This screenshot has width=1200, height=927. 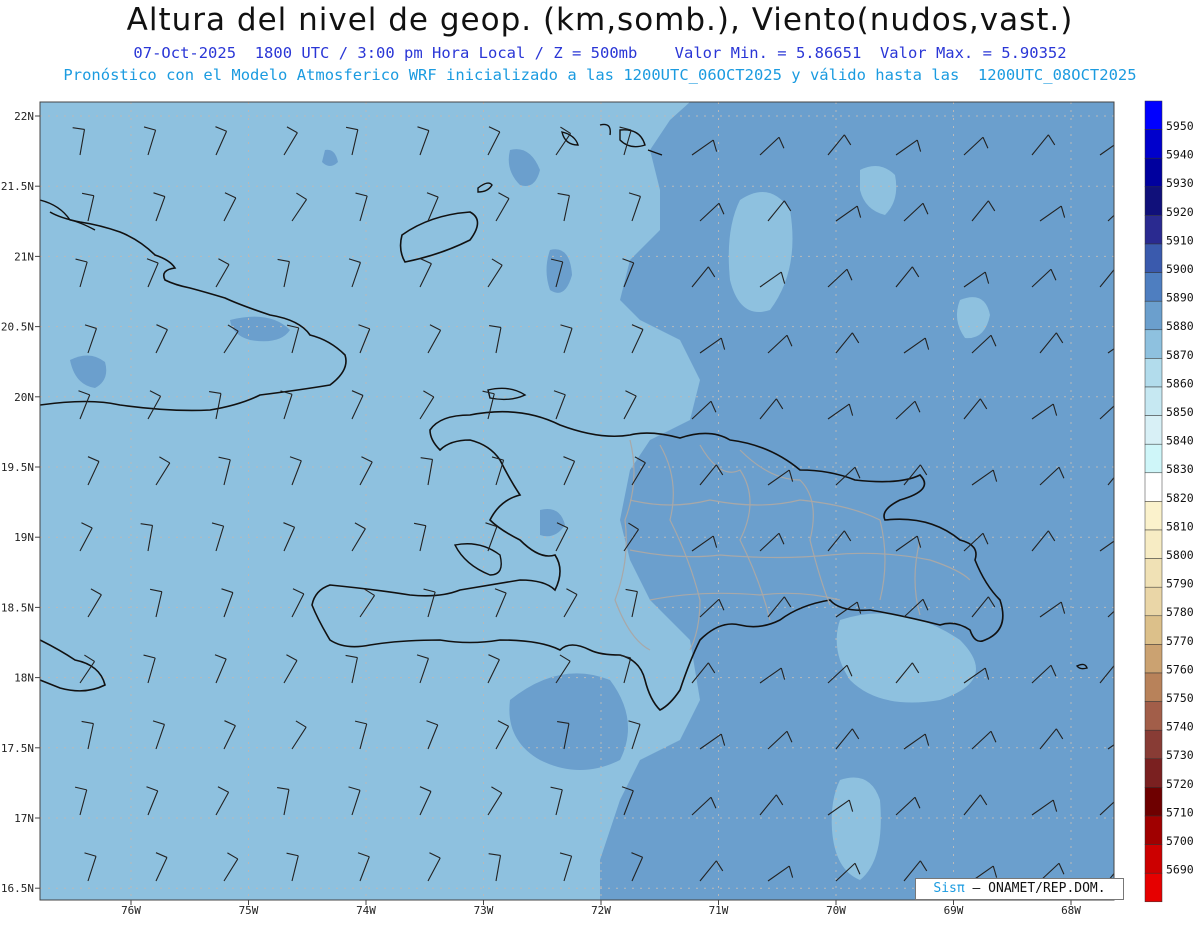 I want to click on longitude-tick-label: 72W, so click(x=601, y=910).